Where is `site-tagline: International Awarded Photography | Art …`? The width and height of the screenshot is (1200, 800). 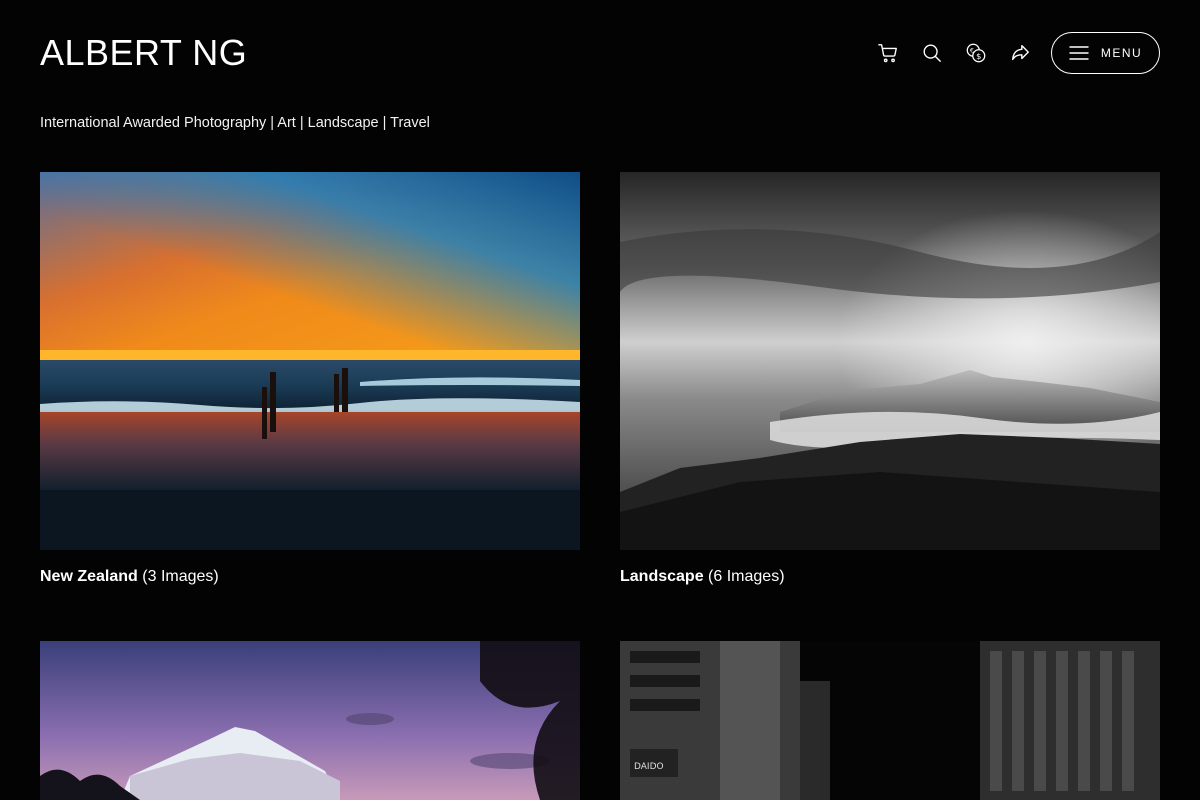
site-tagline: International Awarded Photography | Art … is located at coordinates (235, 123).